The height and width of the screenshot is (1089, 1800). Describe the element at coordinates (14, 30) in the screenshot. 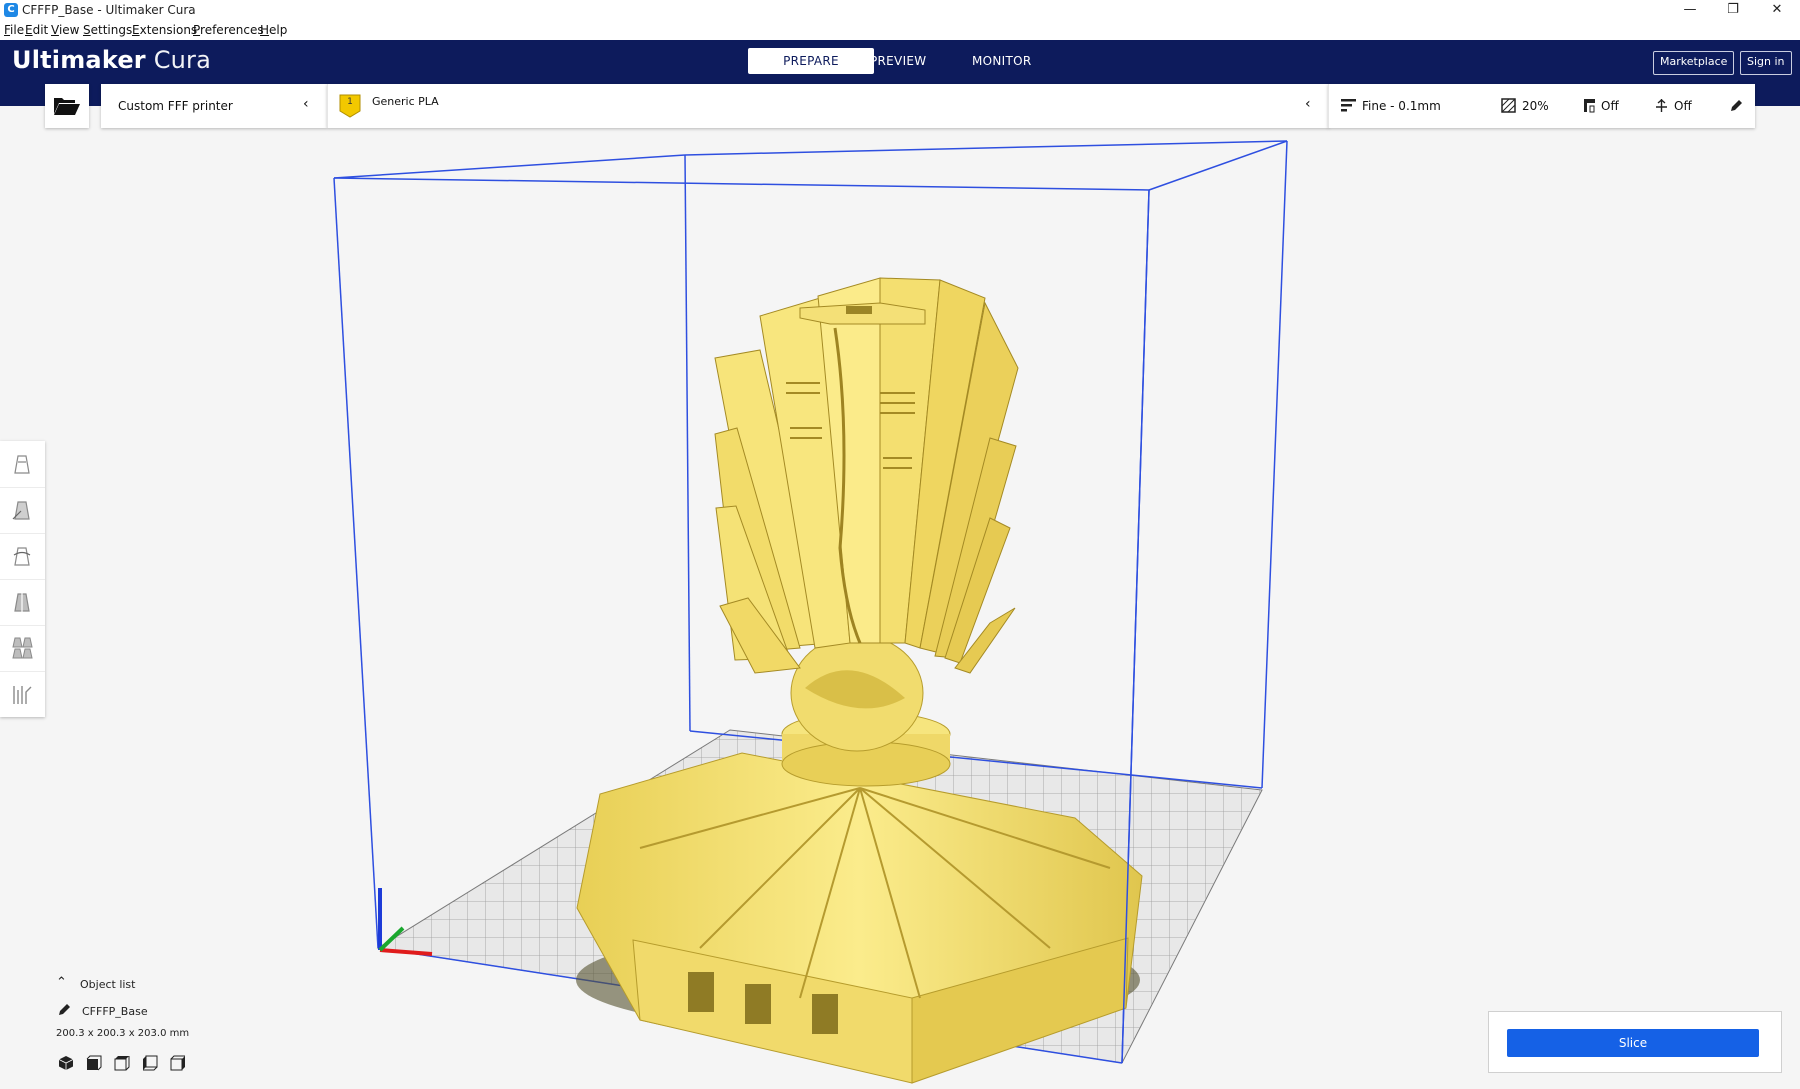

I see `menu-file: File` at that location.